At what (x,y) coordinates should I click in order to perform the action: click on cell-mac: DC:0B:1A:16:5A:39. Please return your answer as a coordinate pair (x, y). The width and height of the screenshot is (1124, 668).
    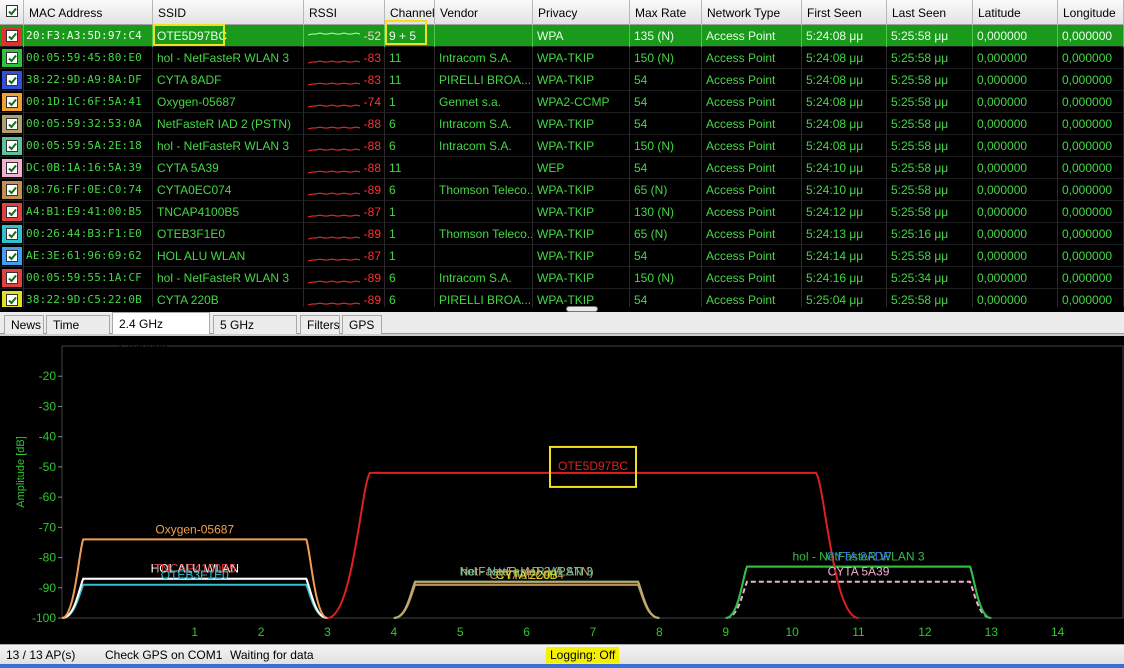
    Looking at the image, I should click on (88, 168).